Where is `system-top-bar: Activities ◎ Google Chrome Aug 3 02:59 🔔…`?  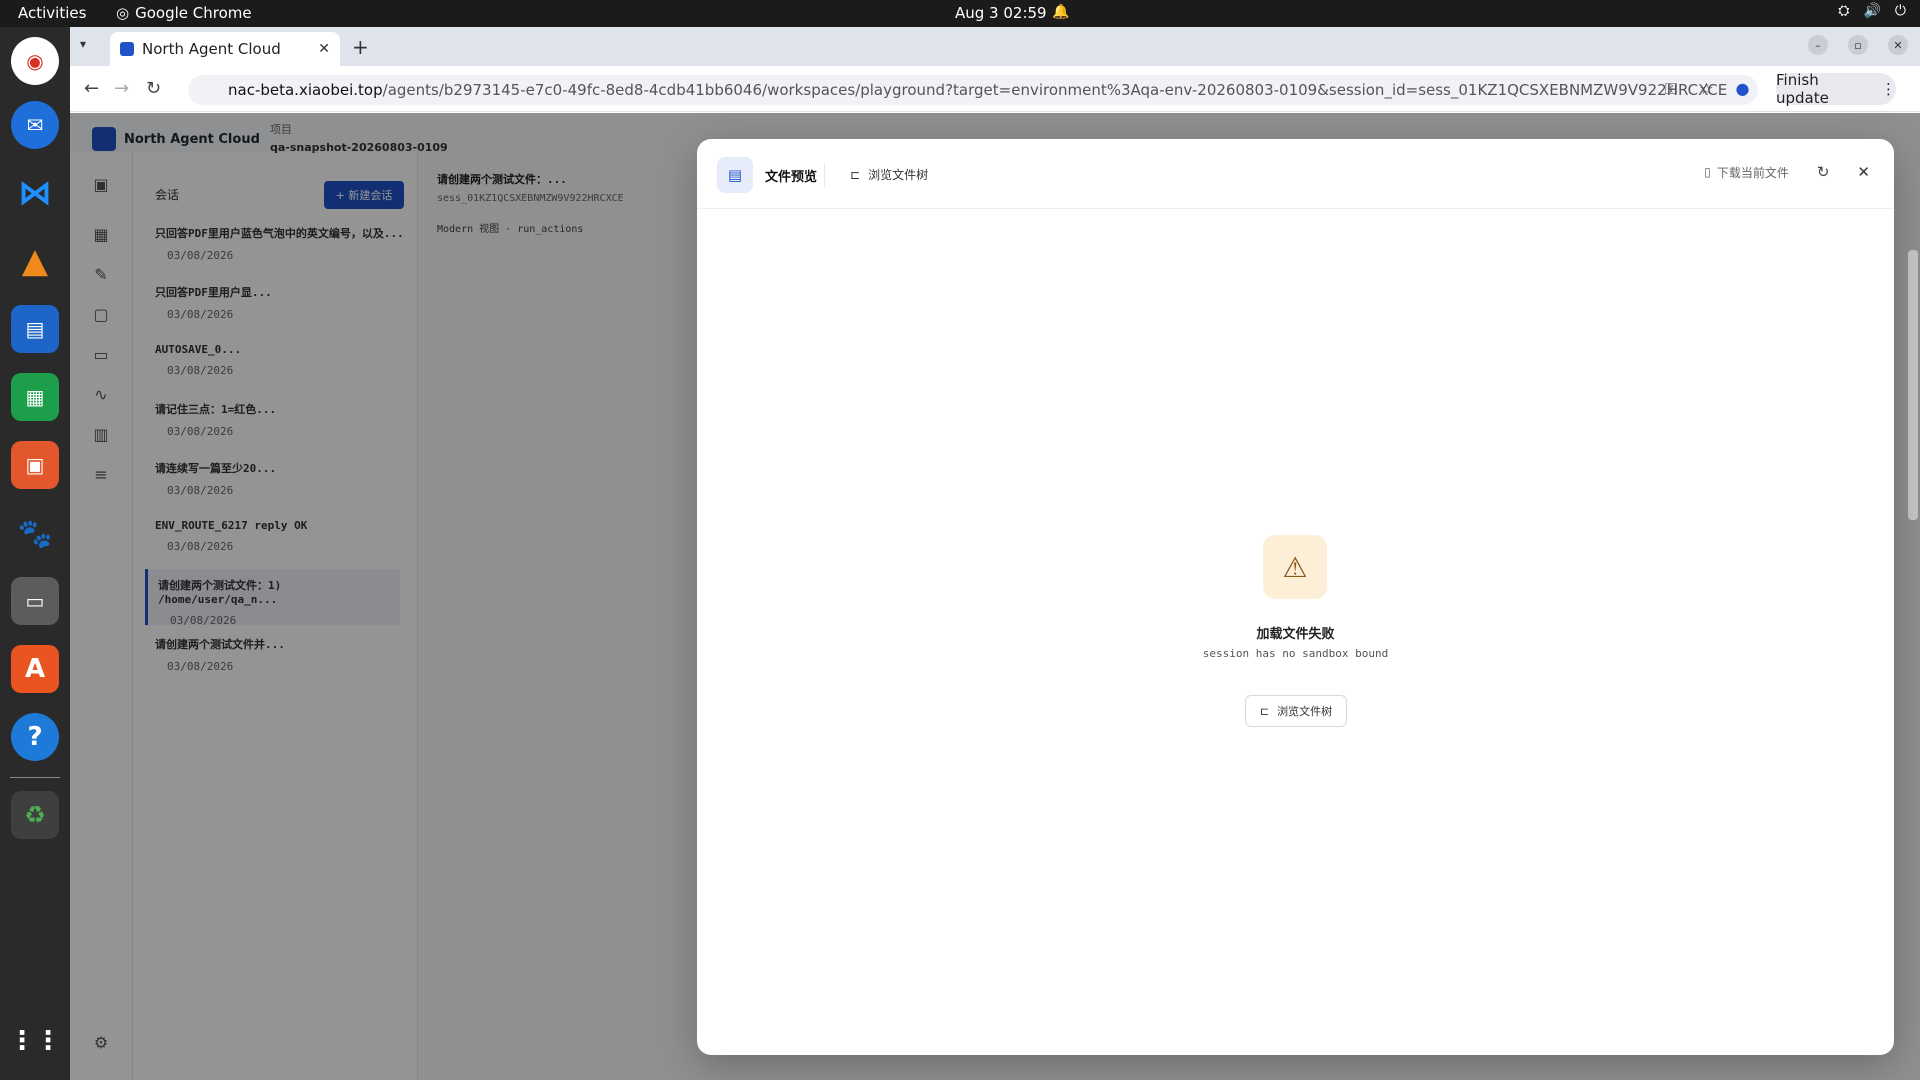
system-top-bar: Activities ◎ Google Chrome Aug 3 02:59 🔔… is located at coordinates (960, 13).